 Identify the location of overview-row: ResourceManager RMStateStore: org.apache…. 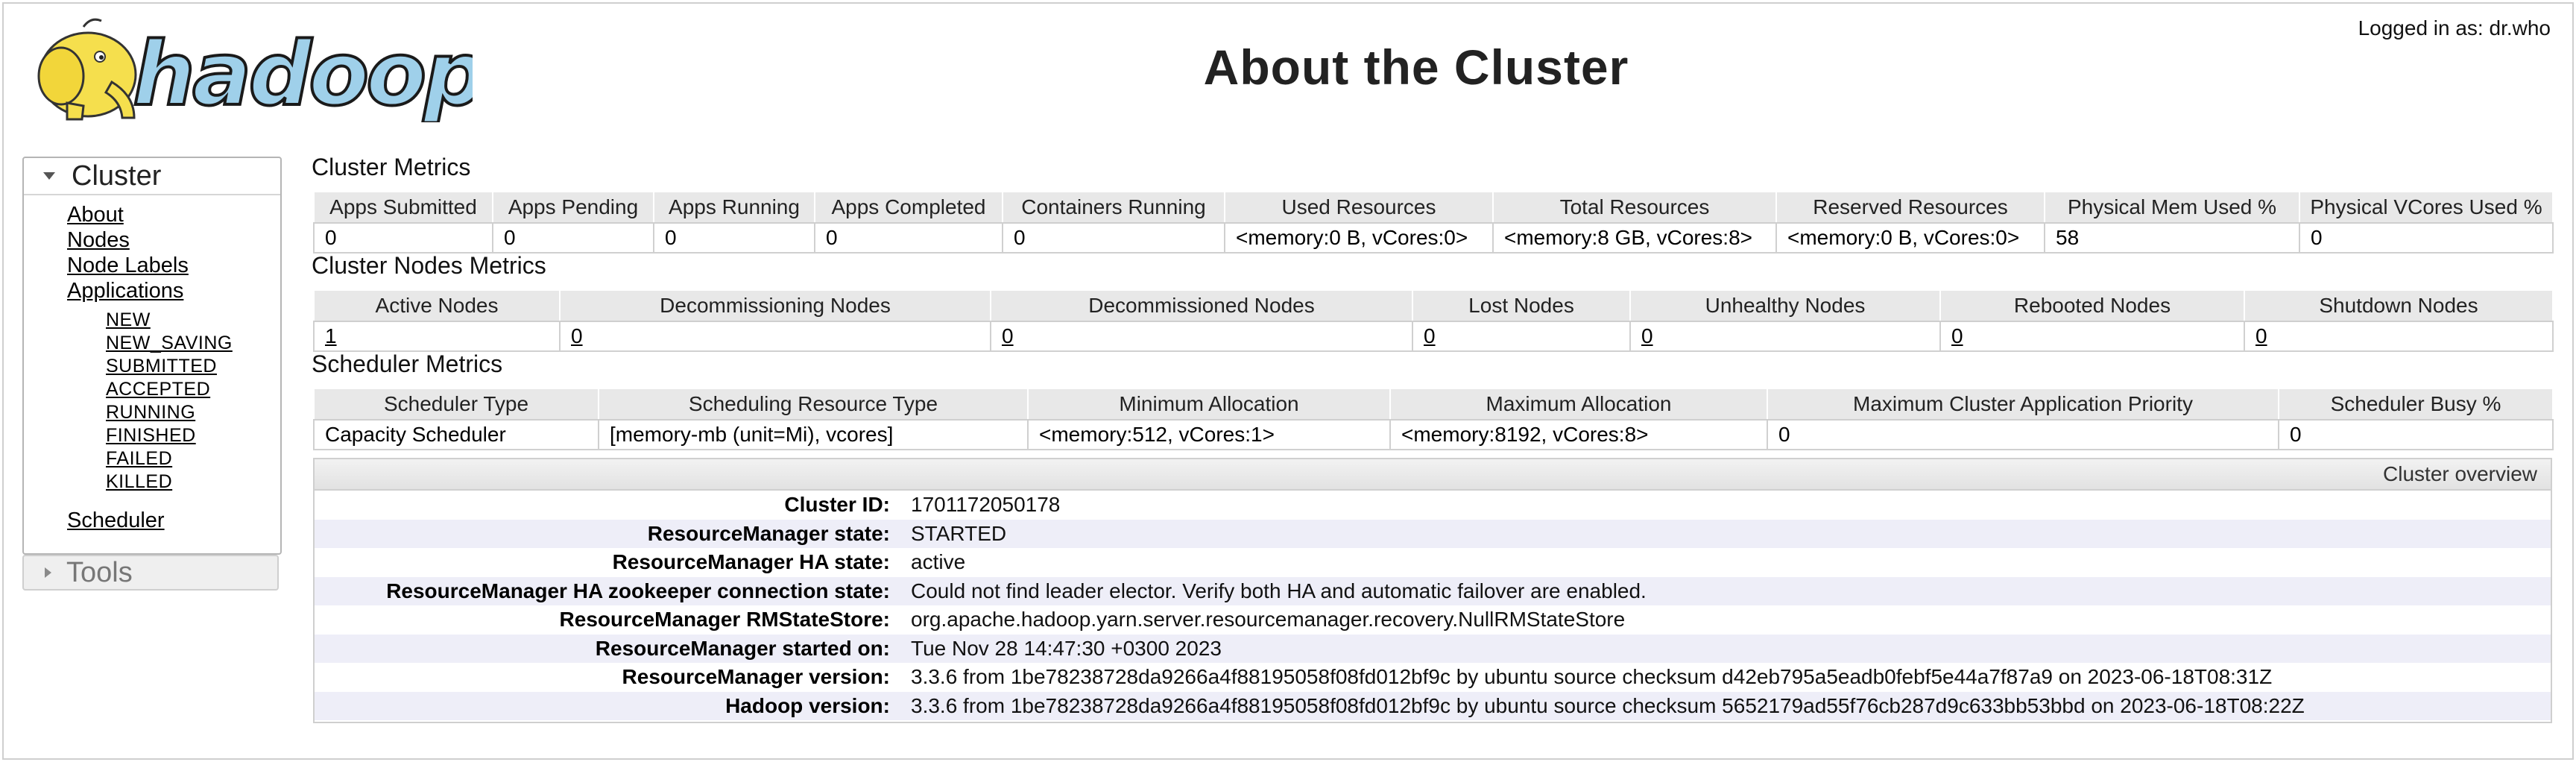
(1433, 620).